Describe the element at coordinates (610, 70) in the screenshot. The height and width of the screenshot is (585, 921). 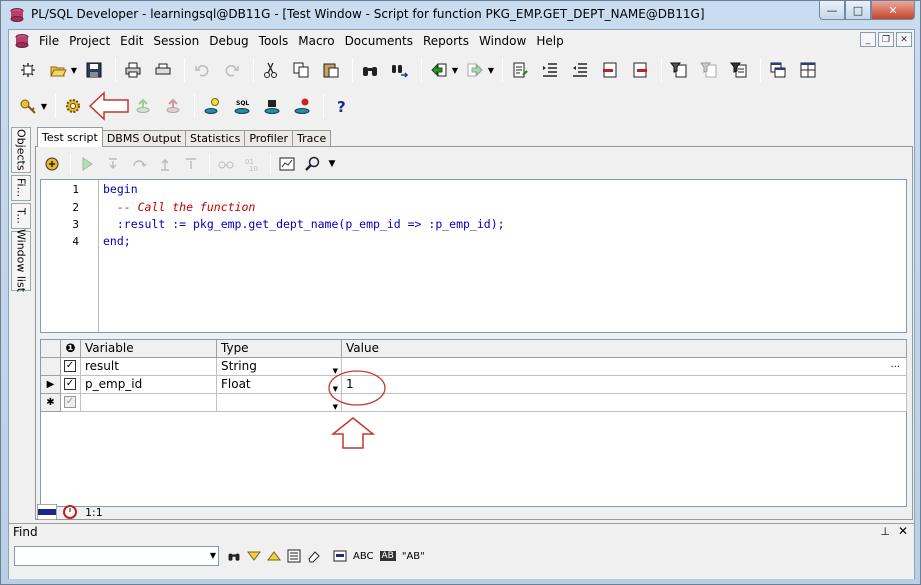
I see `comment-button` at that location.